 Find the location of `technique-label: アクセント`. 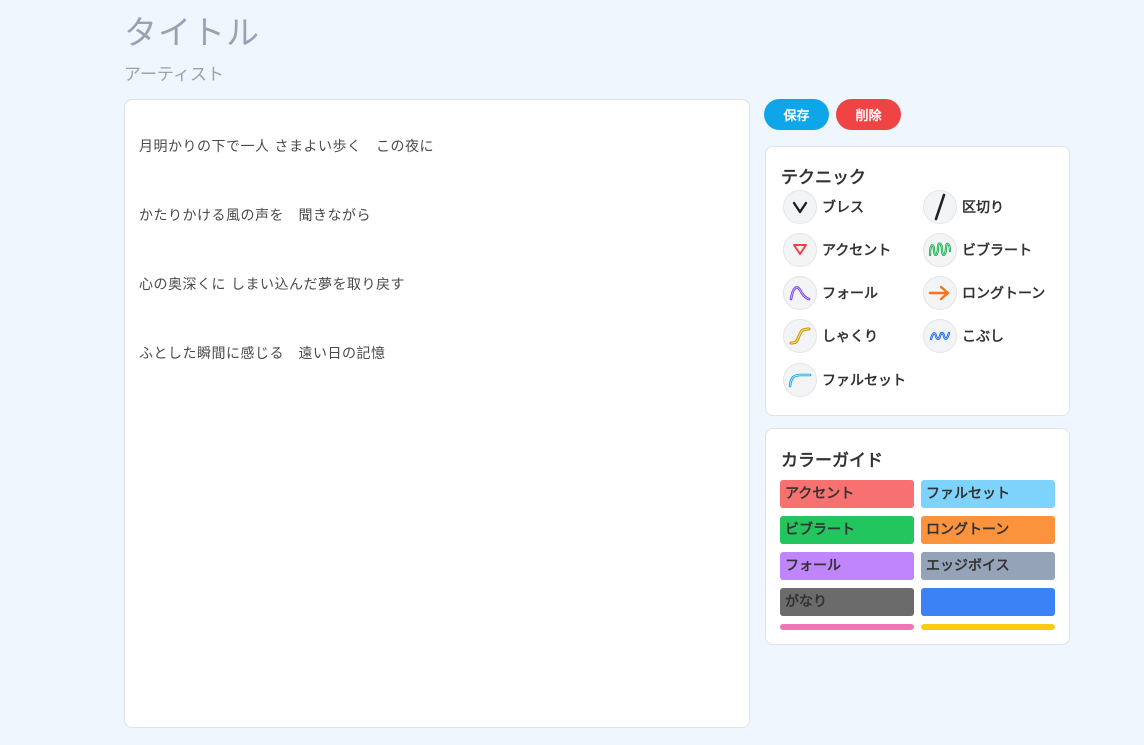

technique-label: アクセント is located at coordinates (857, 251).